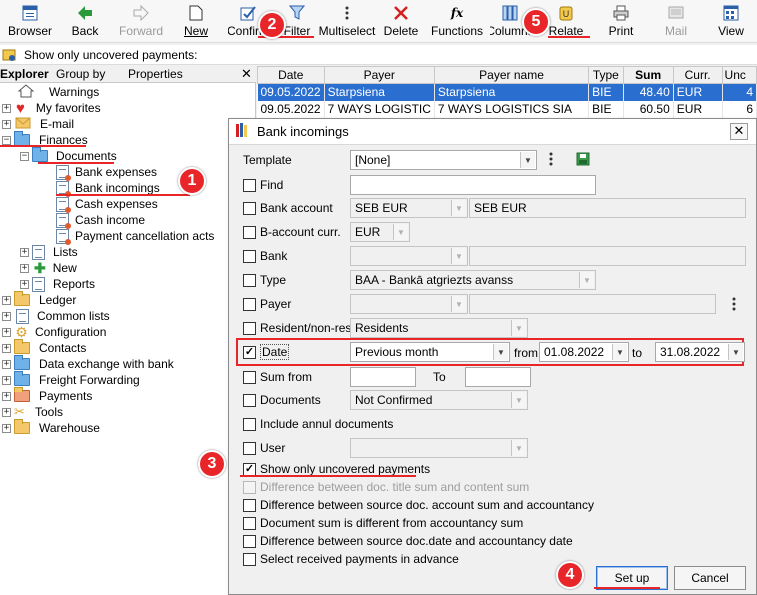 This screenshot has width=757, height=595. Describe the element at coordinates (88, 363) in the screenshot. I see `tree-item-data-exchange-with-bank: + Data exchange with bank` at that location.